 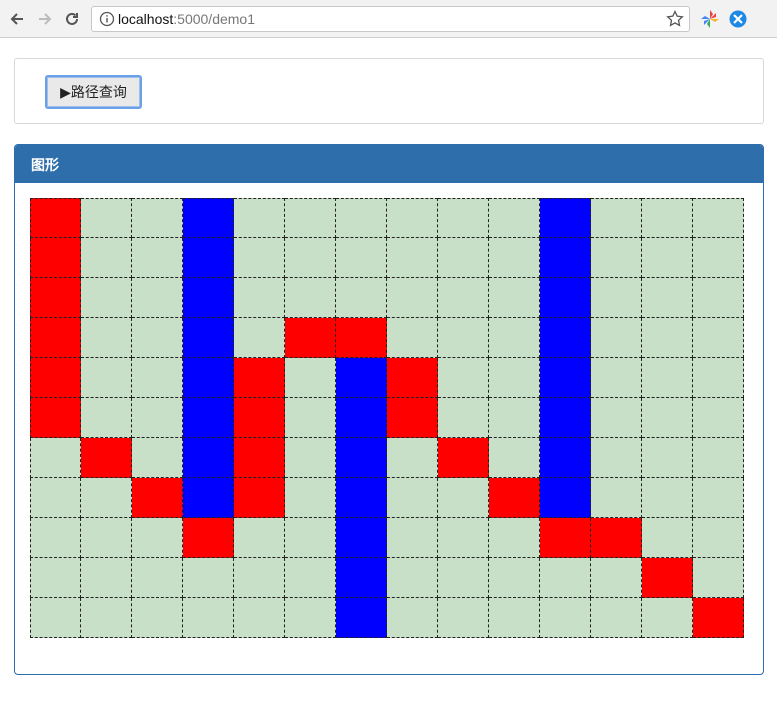 What do you see at coordinates (107, 19) in the screenshot?
I see `info-icon` at bounding box center [107, 19].